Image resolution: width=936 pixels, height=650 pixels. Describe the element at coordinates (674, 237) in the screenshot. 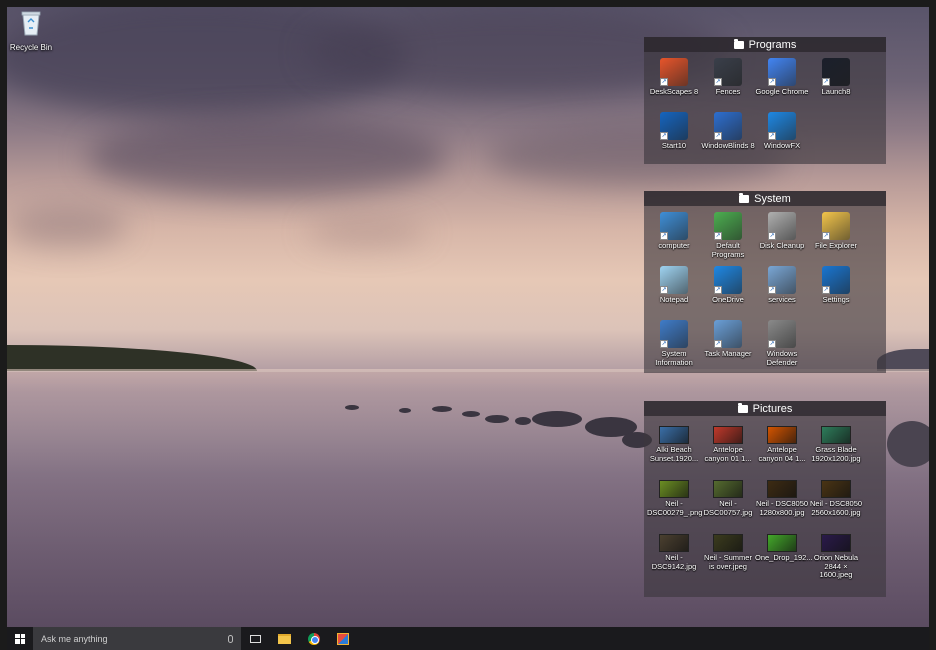

I see `shortcut-item: ↗ computer` at that location.